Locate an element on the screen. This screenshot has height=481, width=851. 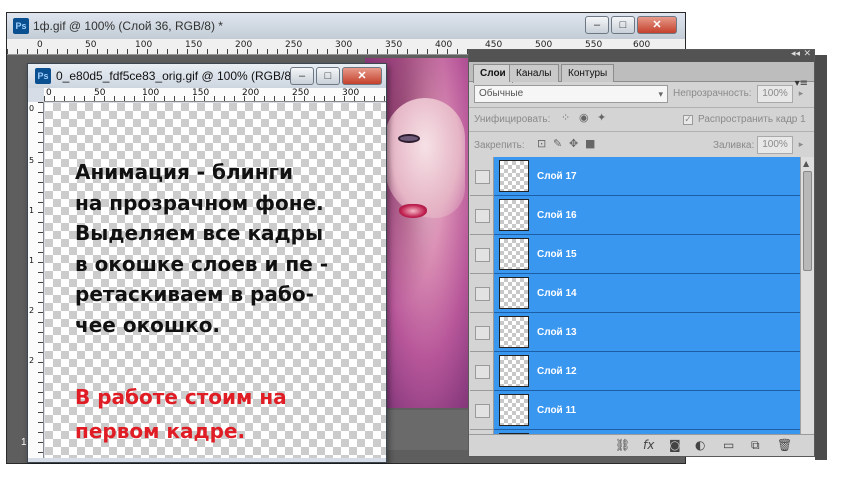
annotation-red-line: первом кадре. is located at coordinates (160, 431).